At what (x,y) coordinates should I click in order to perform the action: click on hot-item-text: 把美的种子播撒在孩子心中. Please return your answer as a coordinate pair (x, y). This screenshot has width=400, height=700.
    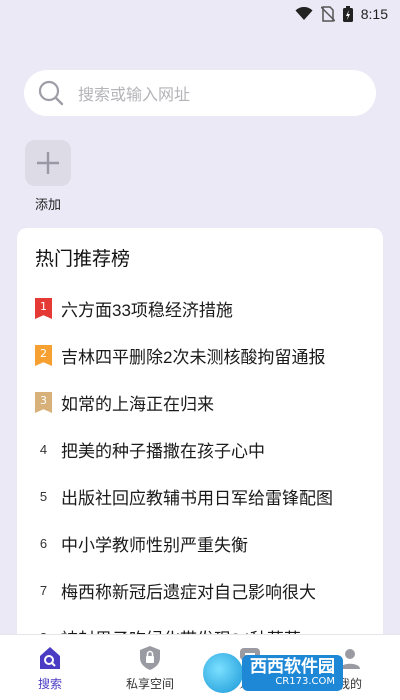
    Looking at the image, I should click on (163, 451).